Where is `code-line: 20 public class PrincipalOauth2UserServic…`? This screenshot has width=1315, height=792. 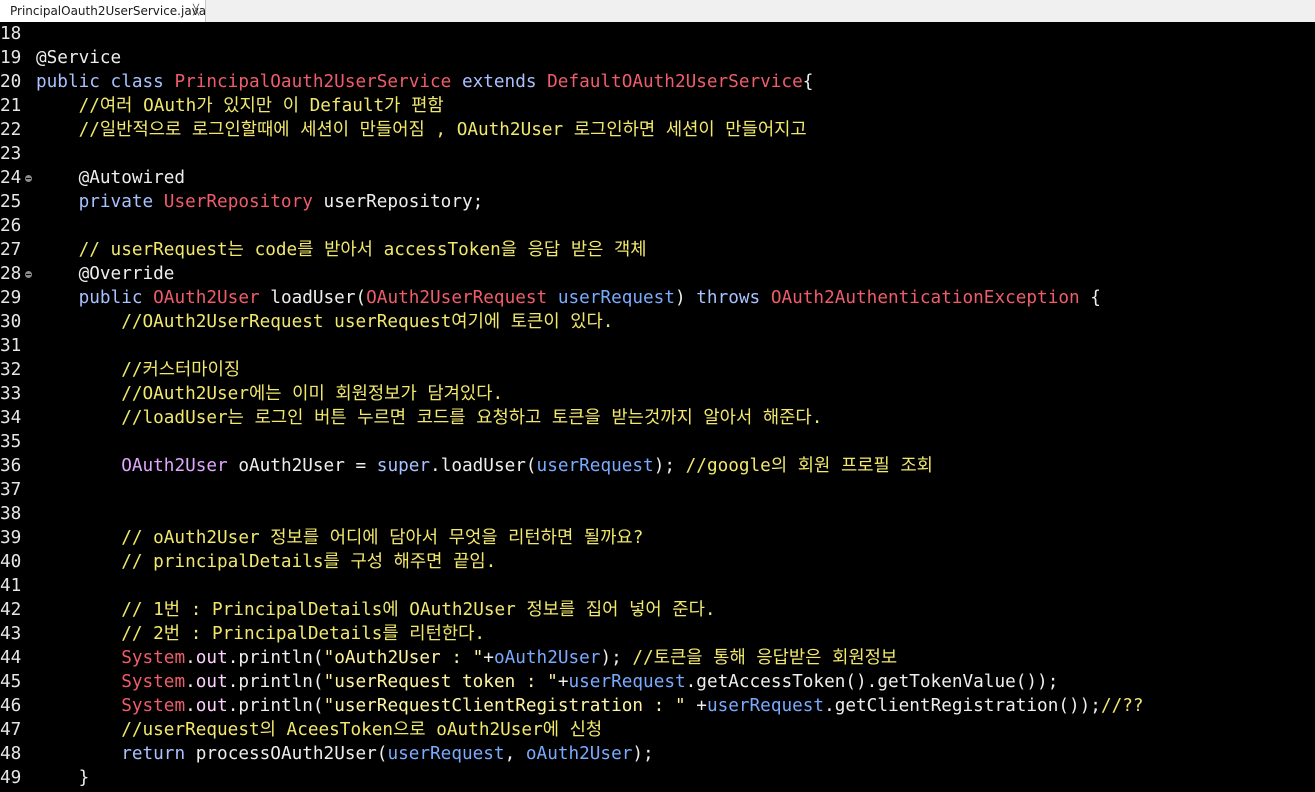 code-line: 20 public class PrincipalOauth2UserServic… is located at coordinates (406, 82).